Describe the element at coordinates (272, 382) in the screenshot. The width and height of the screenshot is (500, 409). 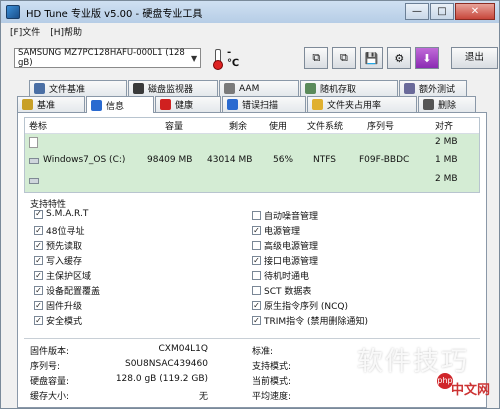
I see `info-label-current-mode: 当前模式:` at that location.